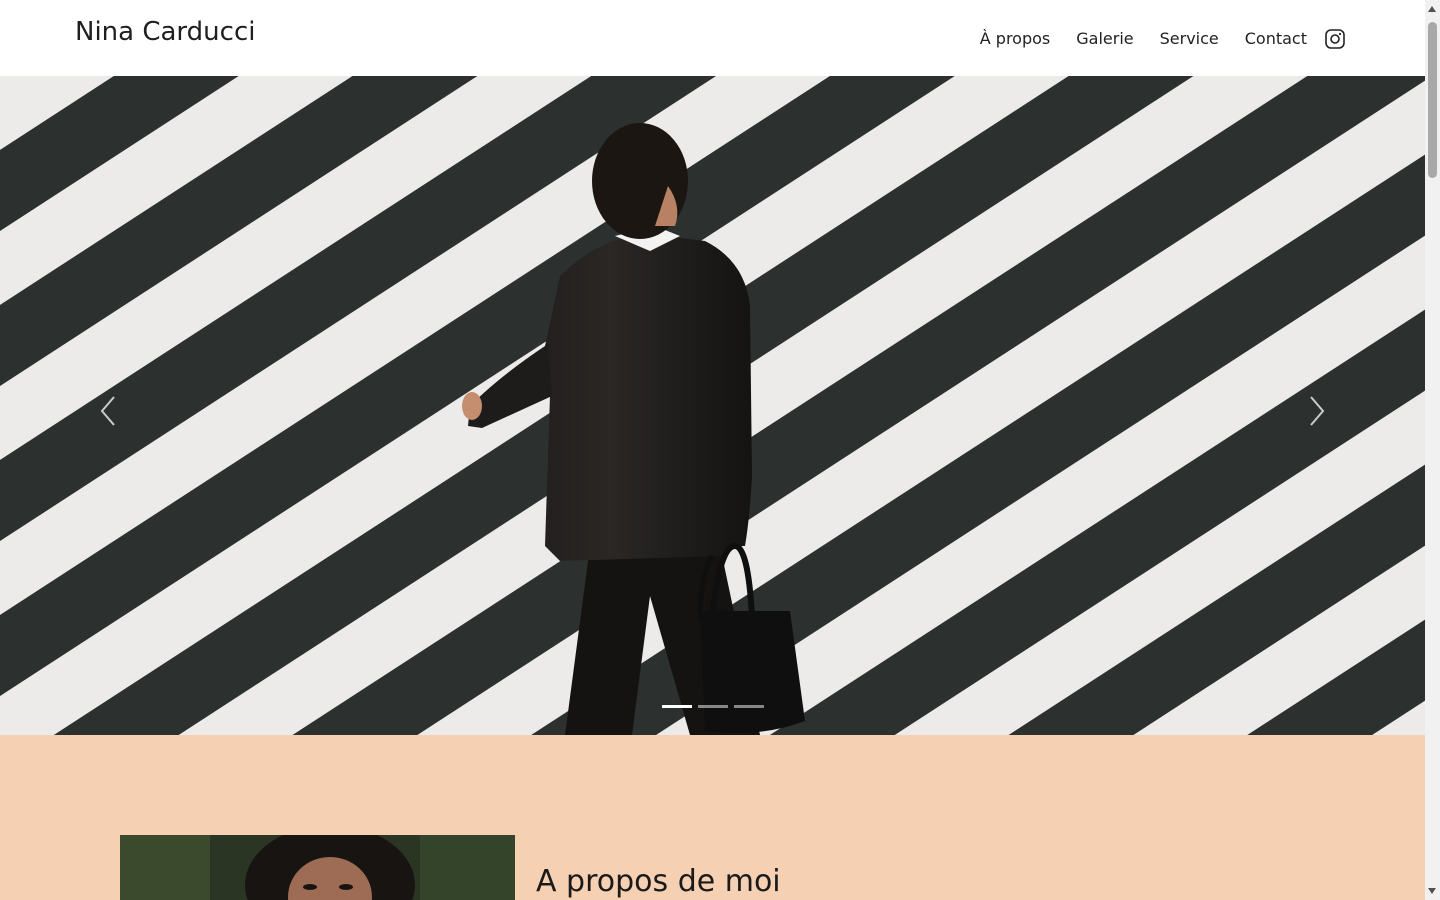 The image size is (1440, 900). I want to click on chevron-right-icon, so click(1317, 411).